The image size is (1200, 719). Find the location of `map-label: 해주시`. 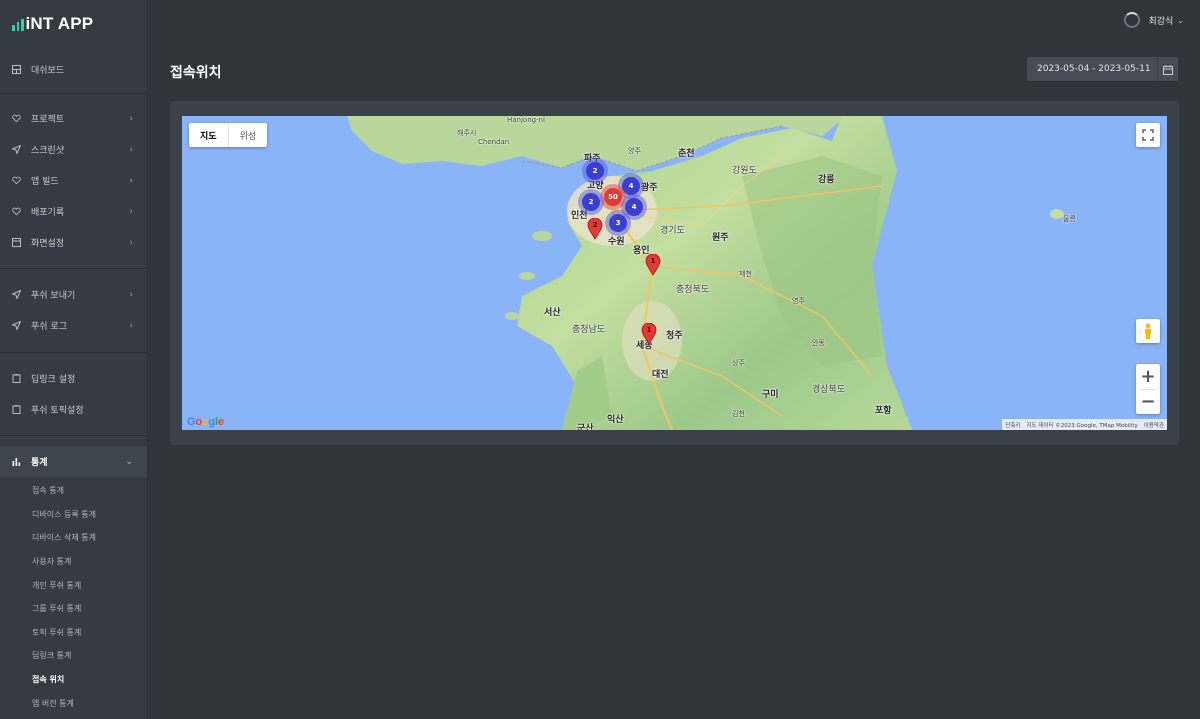

map-label: 해주시 is located at coordinates (467, 133).